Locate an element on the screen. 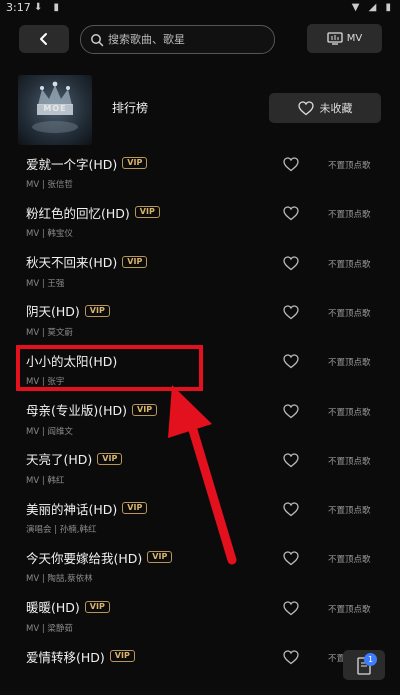  document-icon is located at coordinates (364, 666).